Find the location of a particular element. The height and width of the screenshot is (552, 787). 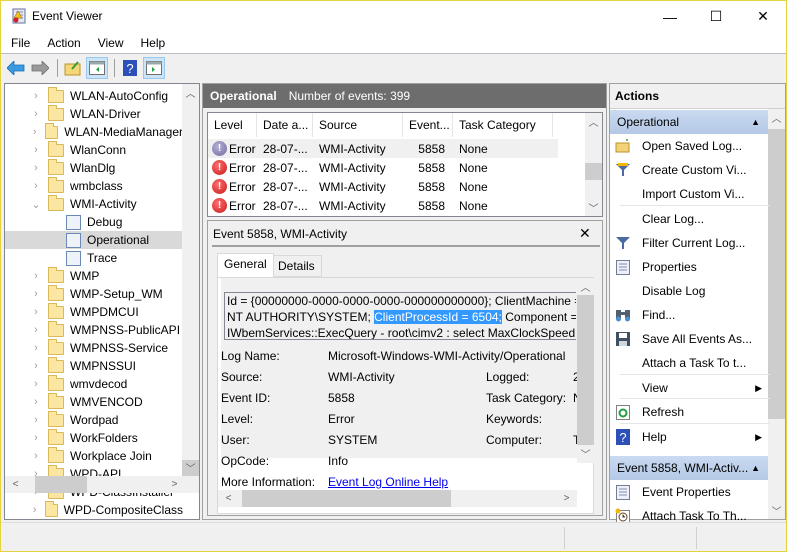

tab-details: Details is located at coordinates (296, 266).